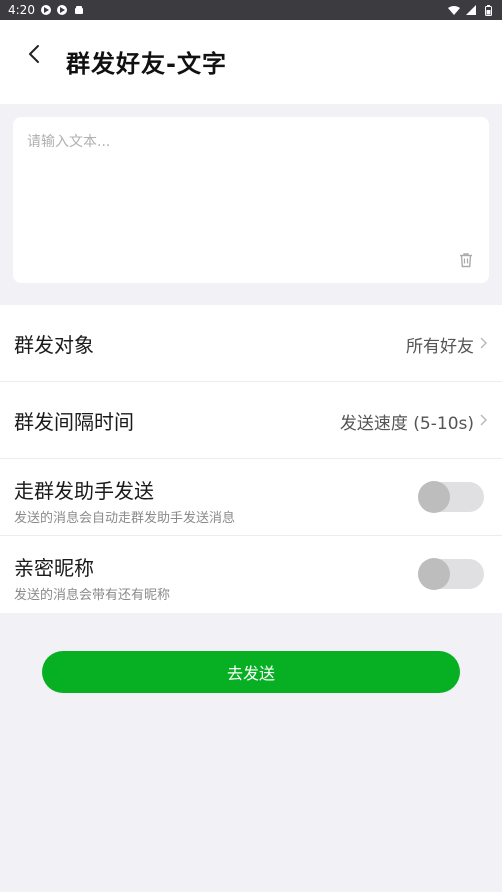 The image size is (502, 892). What do you see at coordinates (251, 182) in the screenshot?
I see `message-input` at bounding box center [251, 182].